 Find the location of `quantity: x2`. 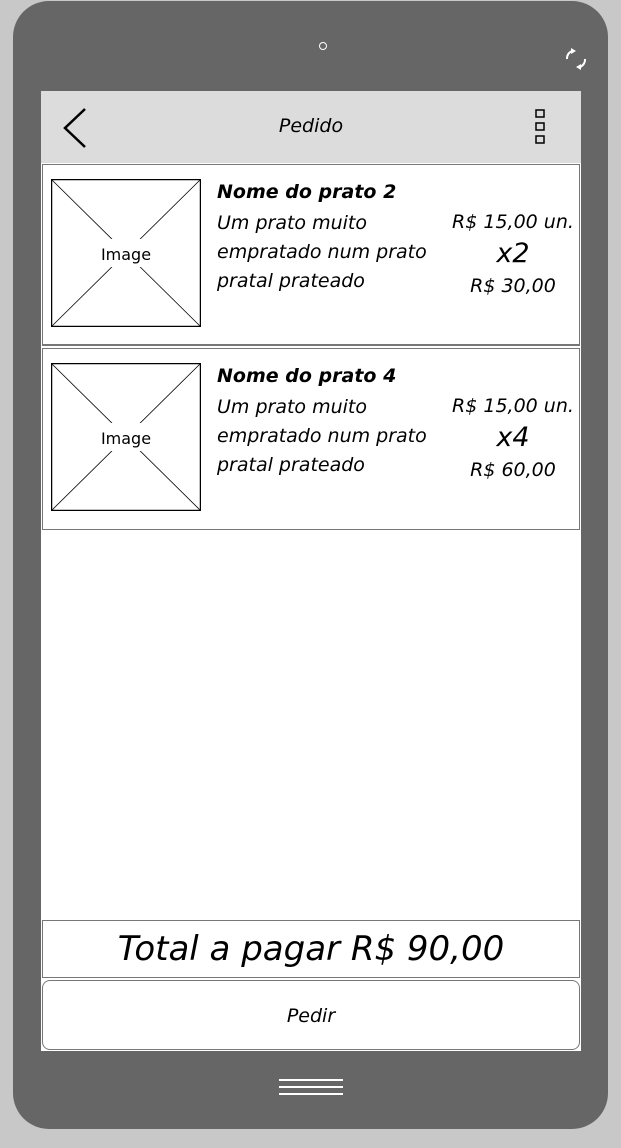

quantity: x2 is located at coordinates (513, 253).